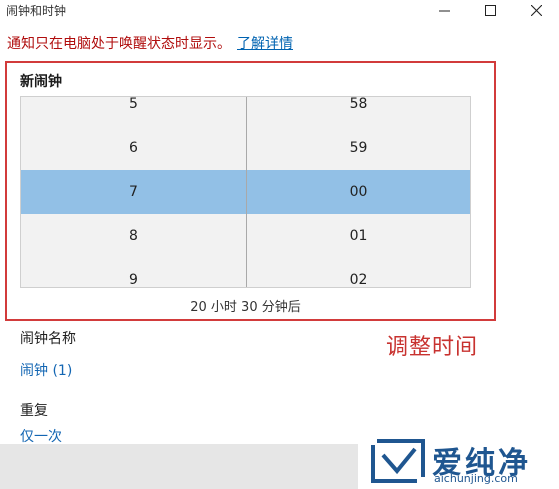 This screenshot has width=559, height=489. I want to click on minimize-icon, so click(444, 10).